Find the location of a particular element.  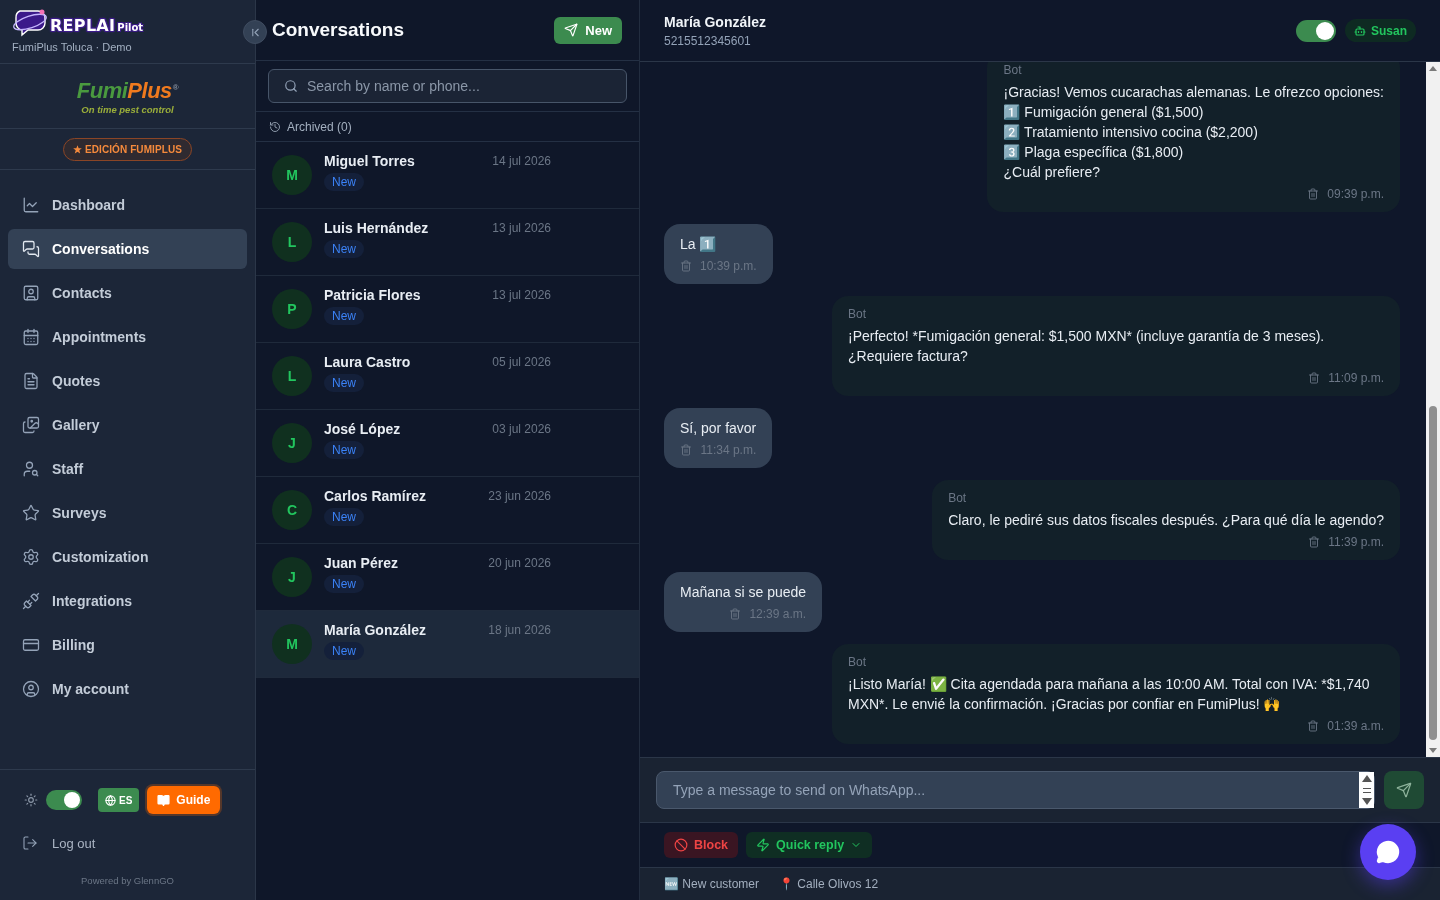

speech-bubble-icon is located at coordinates (1388, 852).